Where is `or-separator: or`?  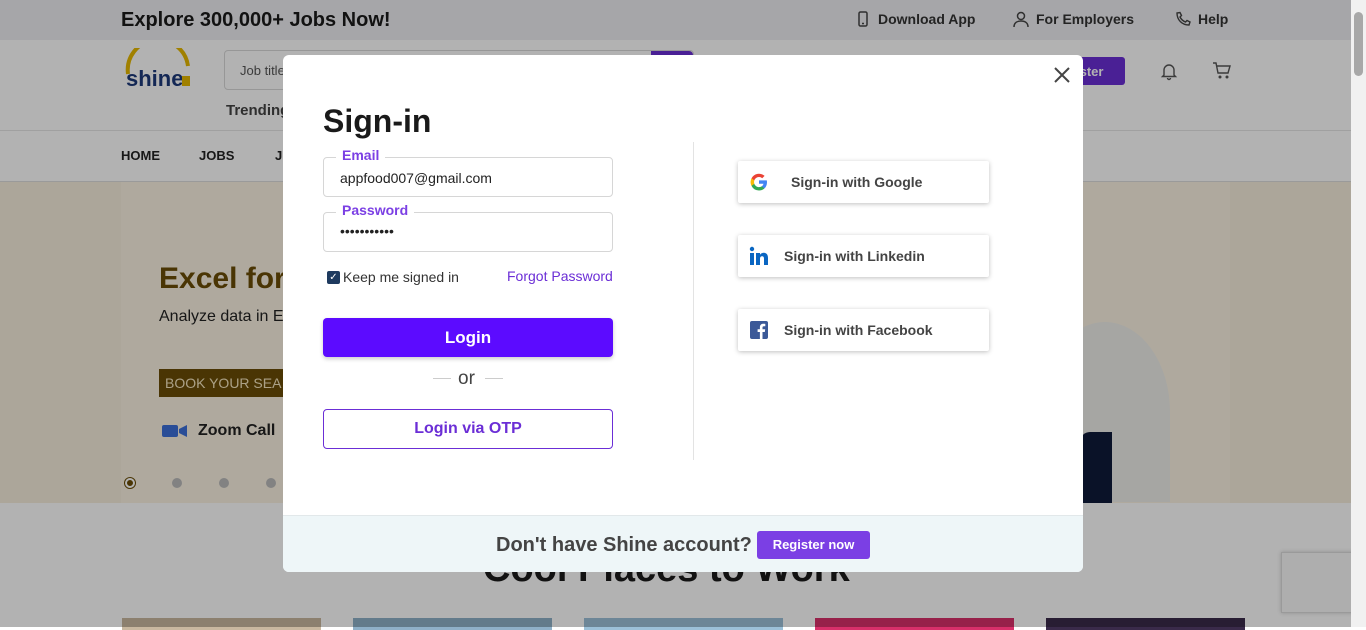 or-separator: or is located at coordinates (468, 378).